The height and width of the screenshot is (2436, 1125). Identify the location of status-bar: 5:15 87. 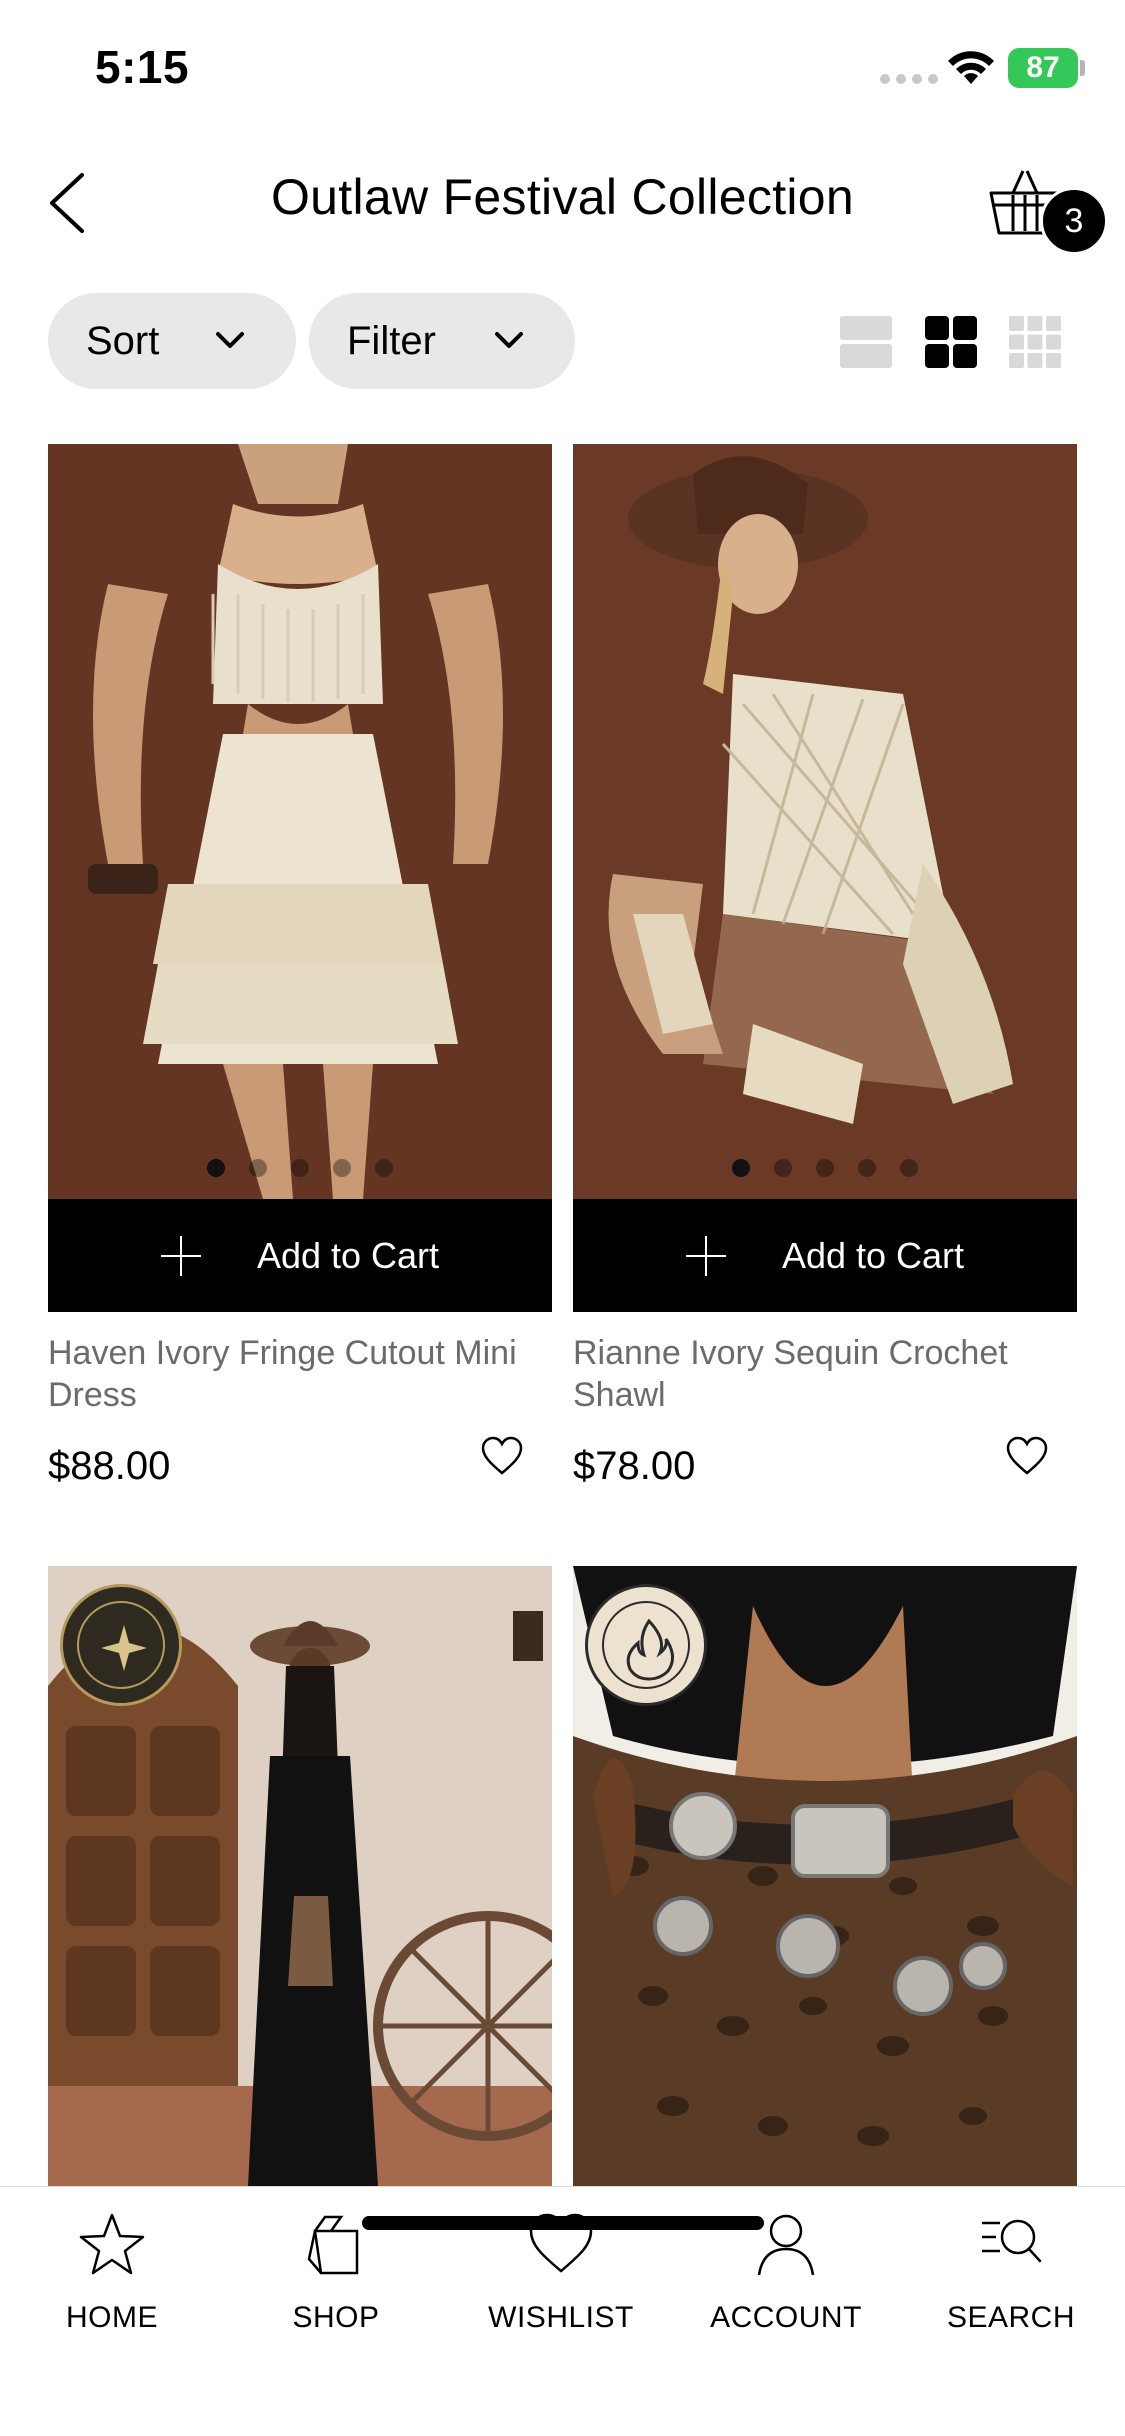
(562, 67).